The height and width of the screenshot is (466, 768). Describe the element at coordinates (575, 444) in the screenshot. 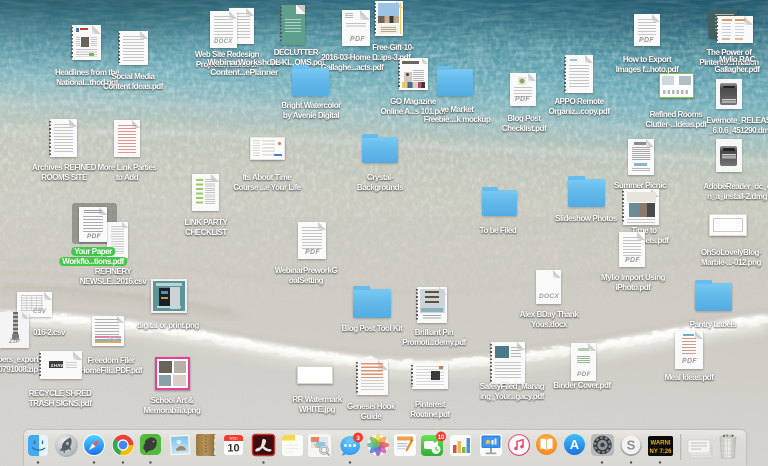

I see `svg-text: A` at that location.